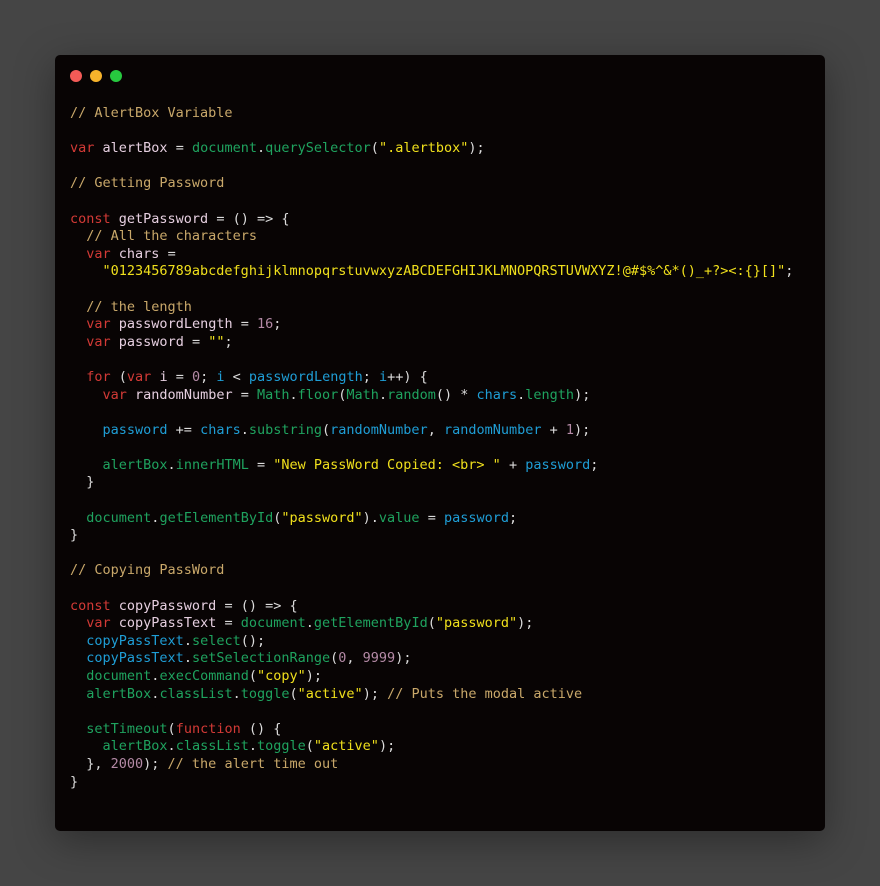 This screenshot has height=886, width=880. I want to click on code-identifier: randomNumber, so click(184, 394).